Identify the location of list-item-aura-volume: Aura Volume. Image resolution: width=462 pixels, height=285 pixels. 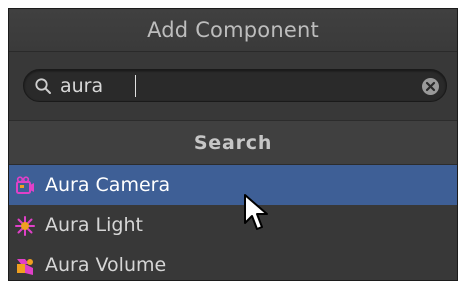
(233, 262).